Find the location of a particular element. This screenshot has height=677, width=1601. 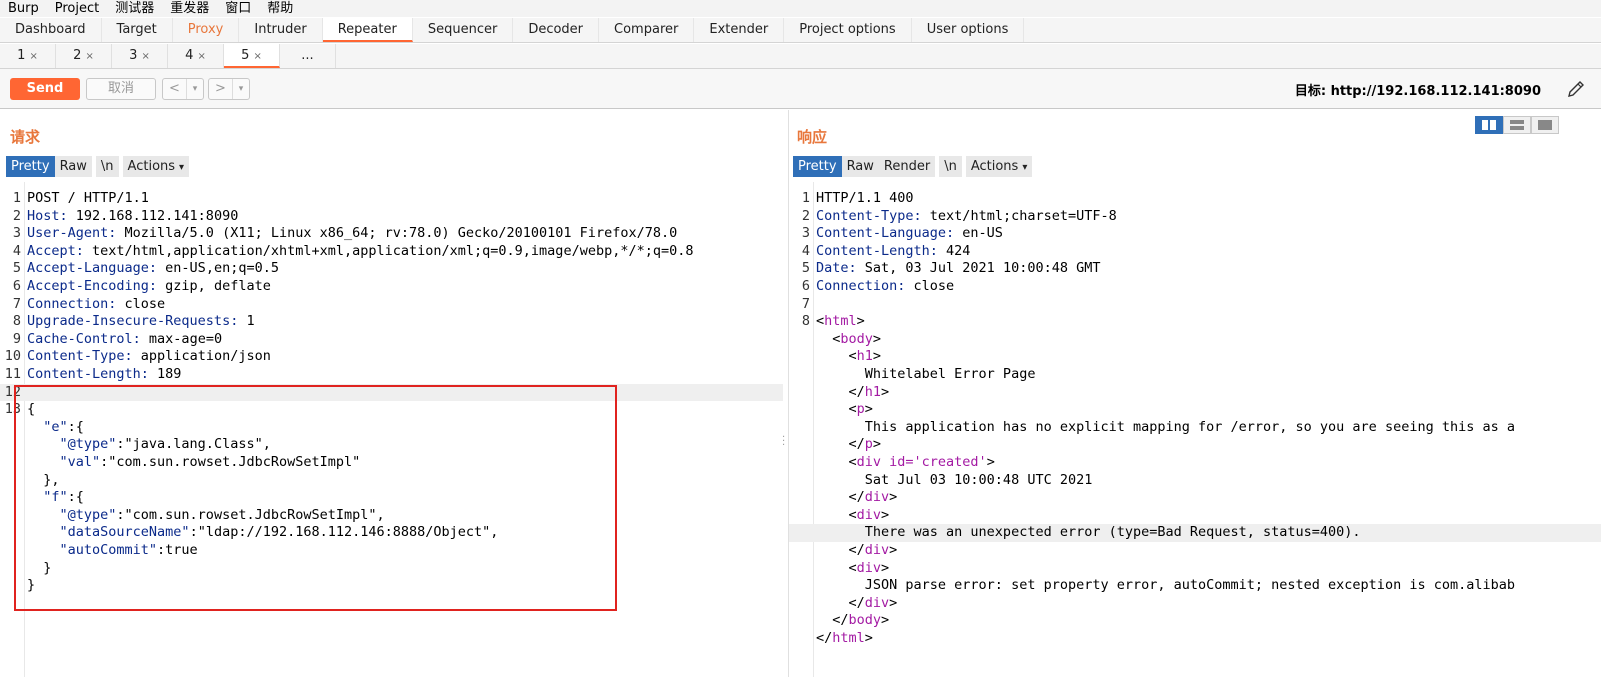

markup-text: text/html;charset=UTF-8 is located at coordinates (1019, 215).